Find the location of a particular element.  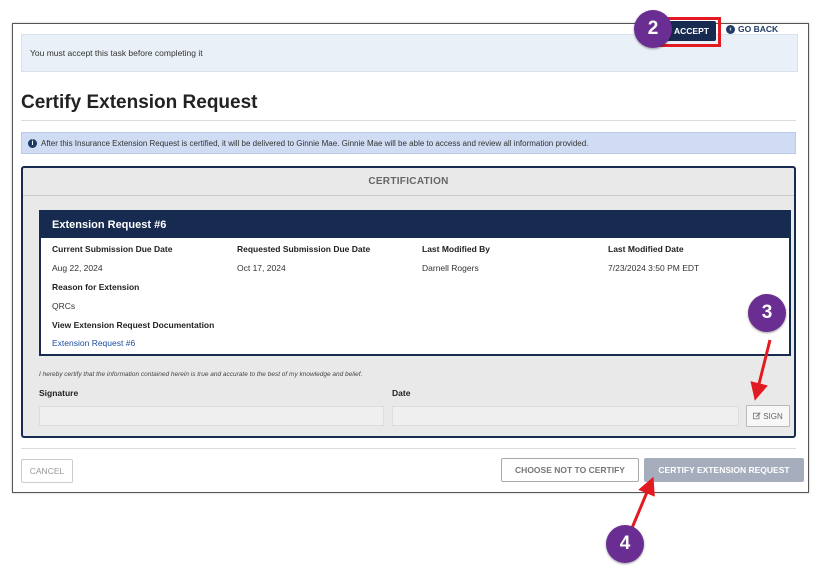

arrow-to-certify is located at coordinates (642, 502).